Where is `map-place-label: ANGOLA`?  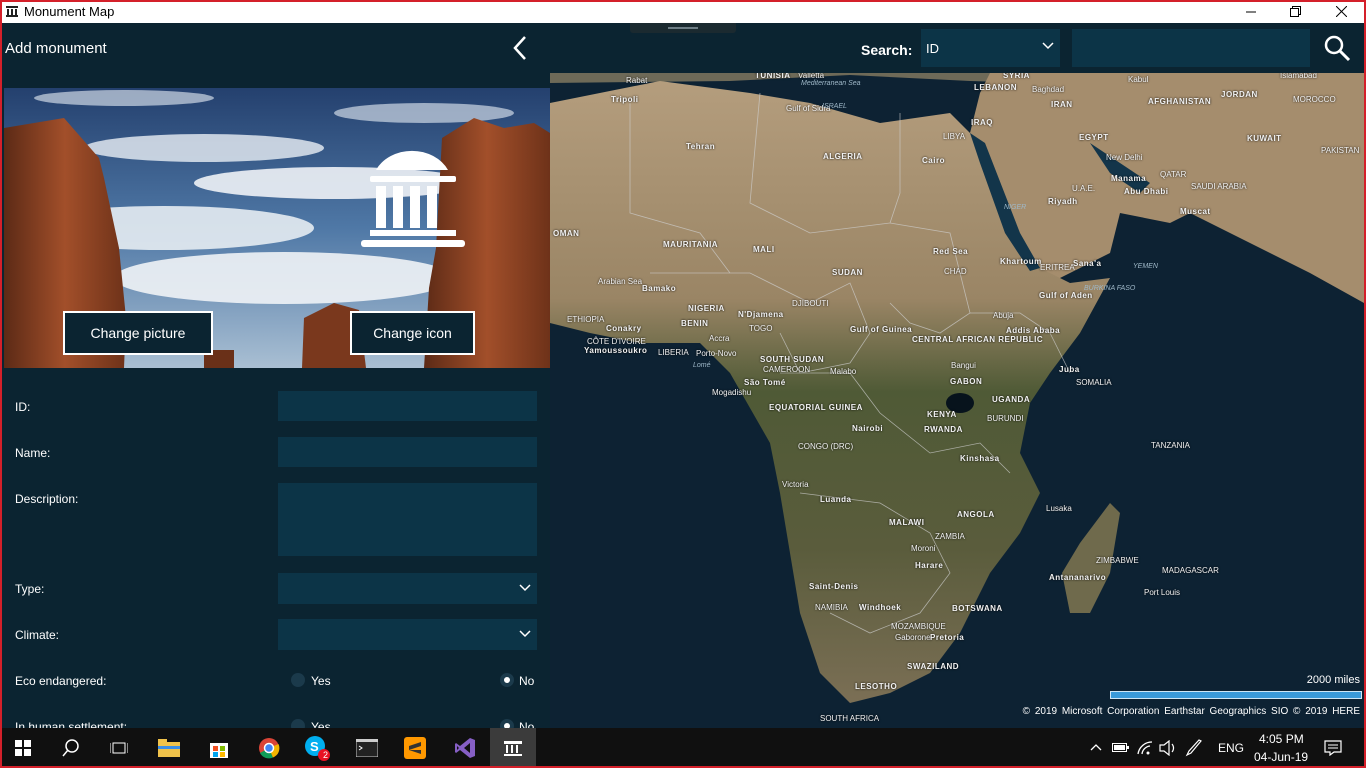 map-place-label: ANGOLA is located at coordinates (976, 514).